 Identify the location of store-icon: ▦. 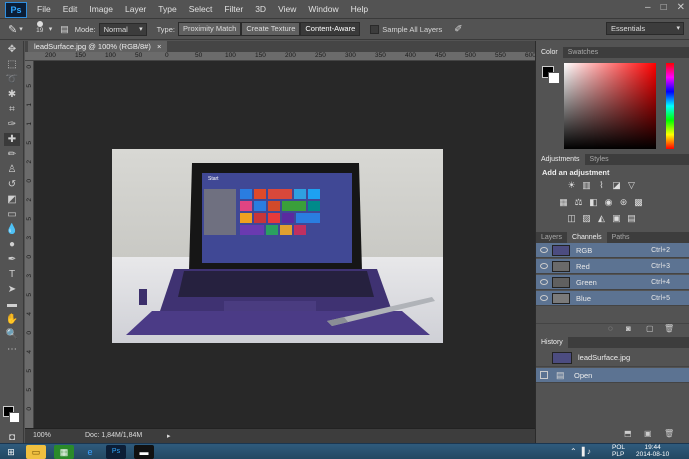
(64, 452).